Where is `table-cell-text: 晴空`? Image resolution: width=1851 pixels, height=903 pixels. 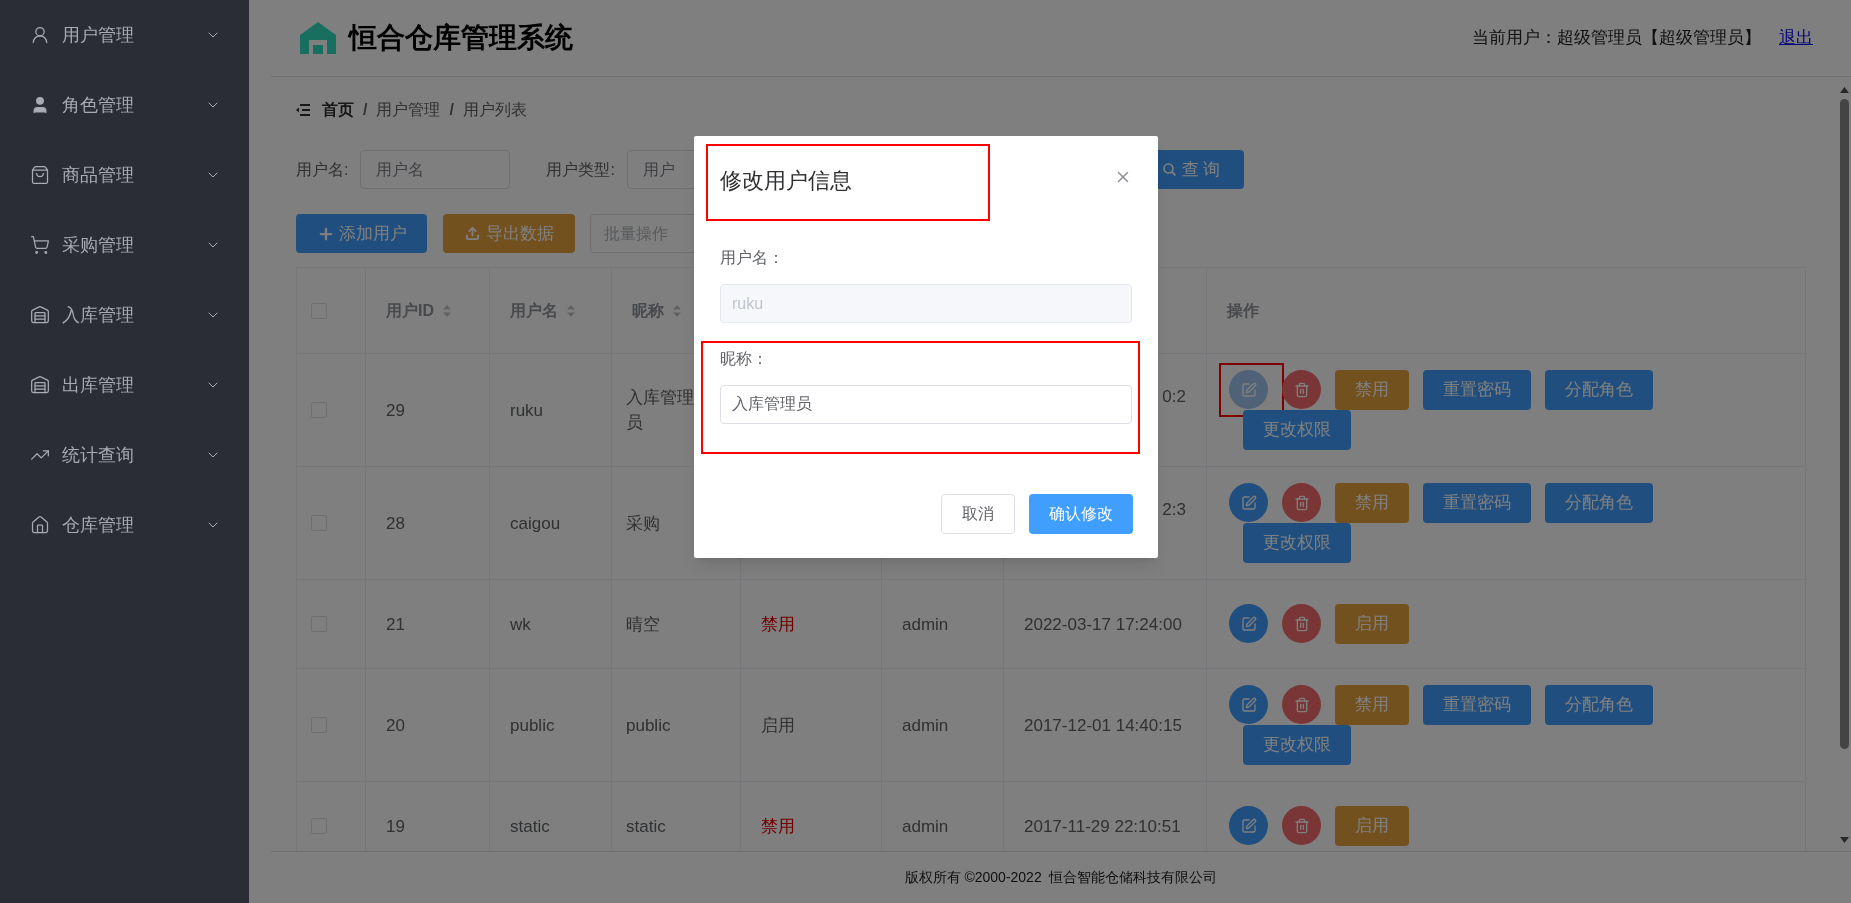 table-cell-text: 晴空 is located at coordinates (643, 624).